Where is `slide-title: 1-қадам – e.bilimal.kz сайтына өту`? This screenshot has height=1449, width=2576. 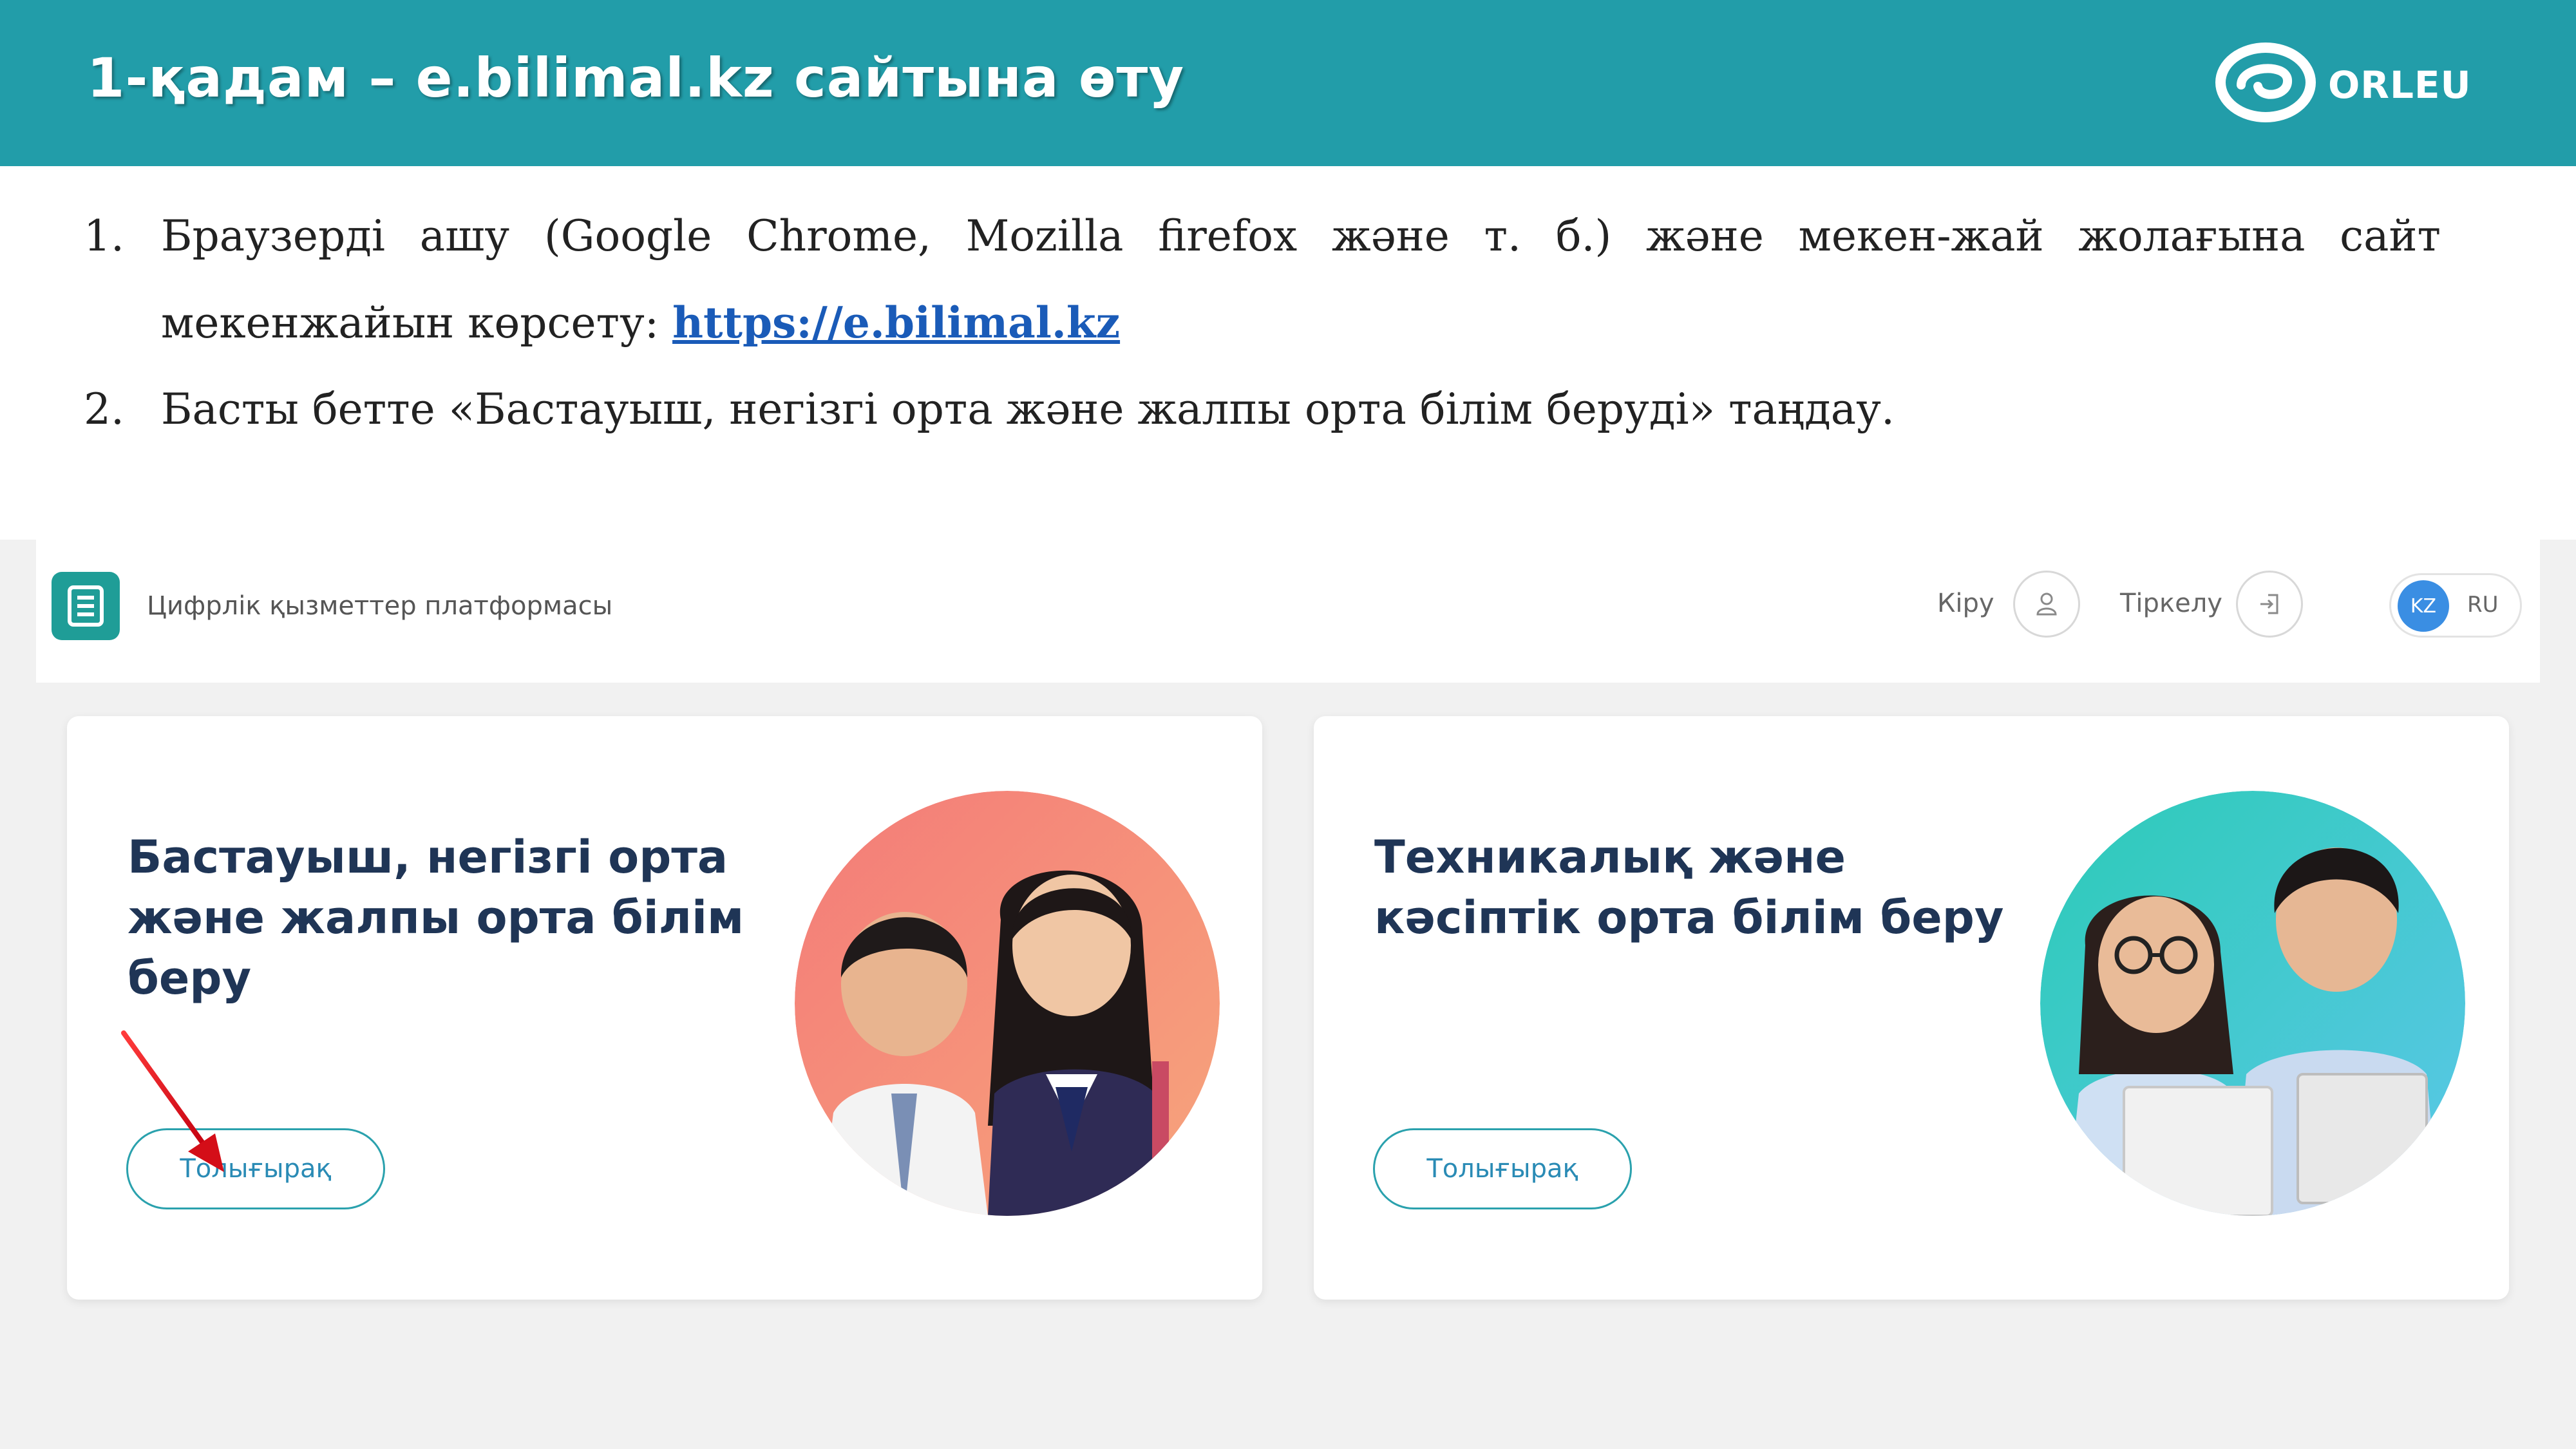 slide-title: 1-қадам – e.bilimal.kz сайтына өту is located at coordinates (636, 77).